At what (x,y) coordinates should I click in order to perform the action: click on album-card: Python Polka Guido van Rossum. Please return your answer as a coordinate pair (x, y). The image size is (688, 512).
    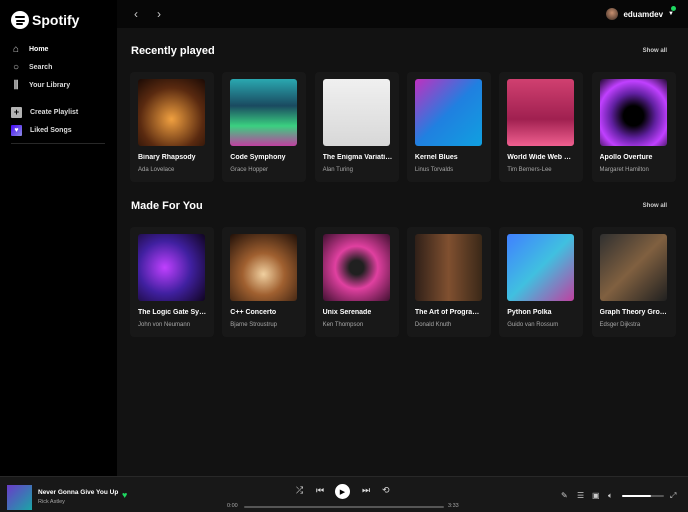
    Looking at the image, I should click on (541, 282).